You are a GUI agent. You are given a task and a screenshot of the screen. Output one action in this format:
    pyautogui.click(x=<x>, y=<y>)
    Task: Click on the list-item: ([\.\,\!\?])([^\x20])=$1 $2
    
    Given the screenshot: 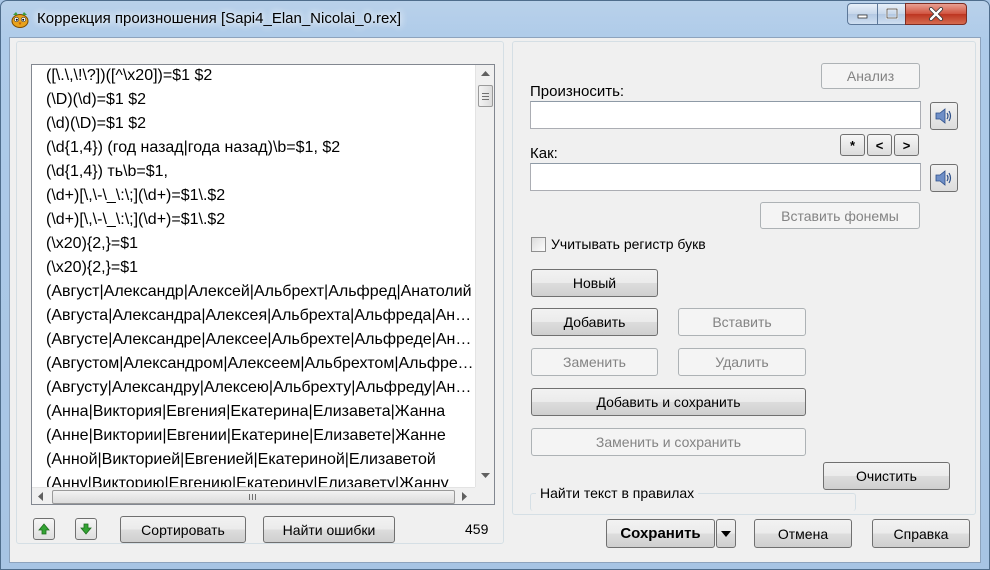 What is the action you would take?
    pyautogui.click(x=261, y=76)
    